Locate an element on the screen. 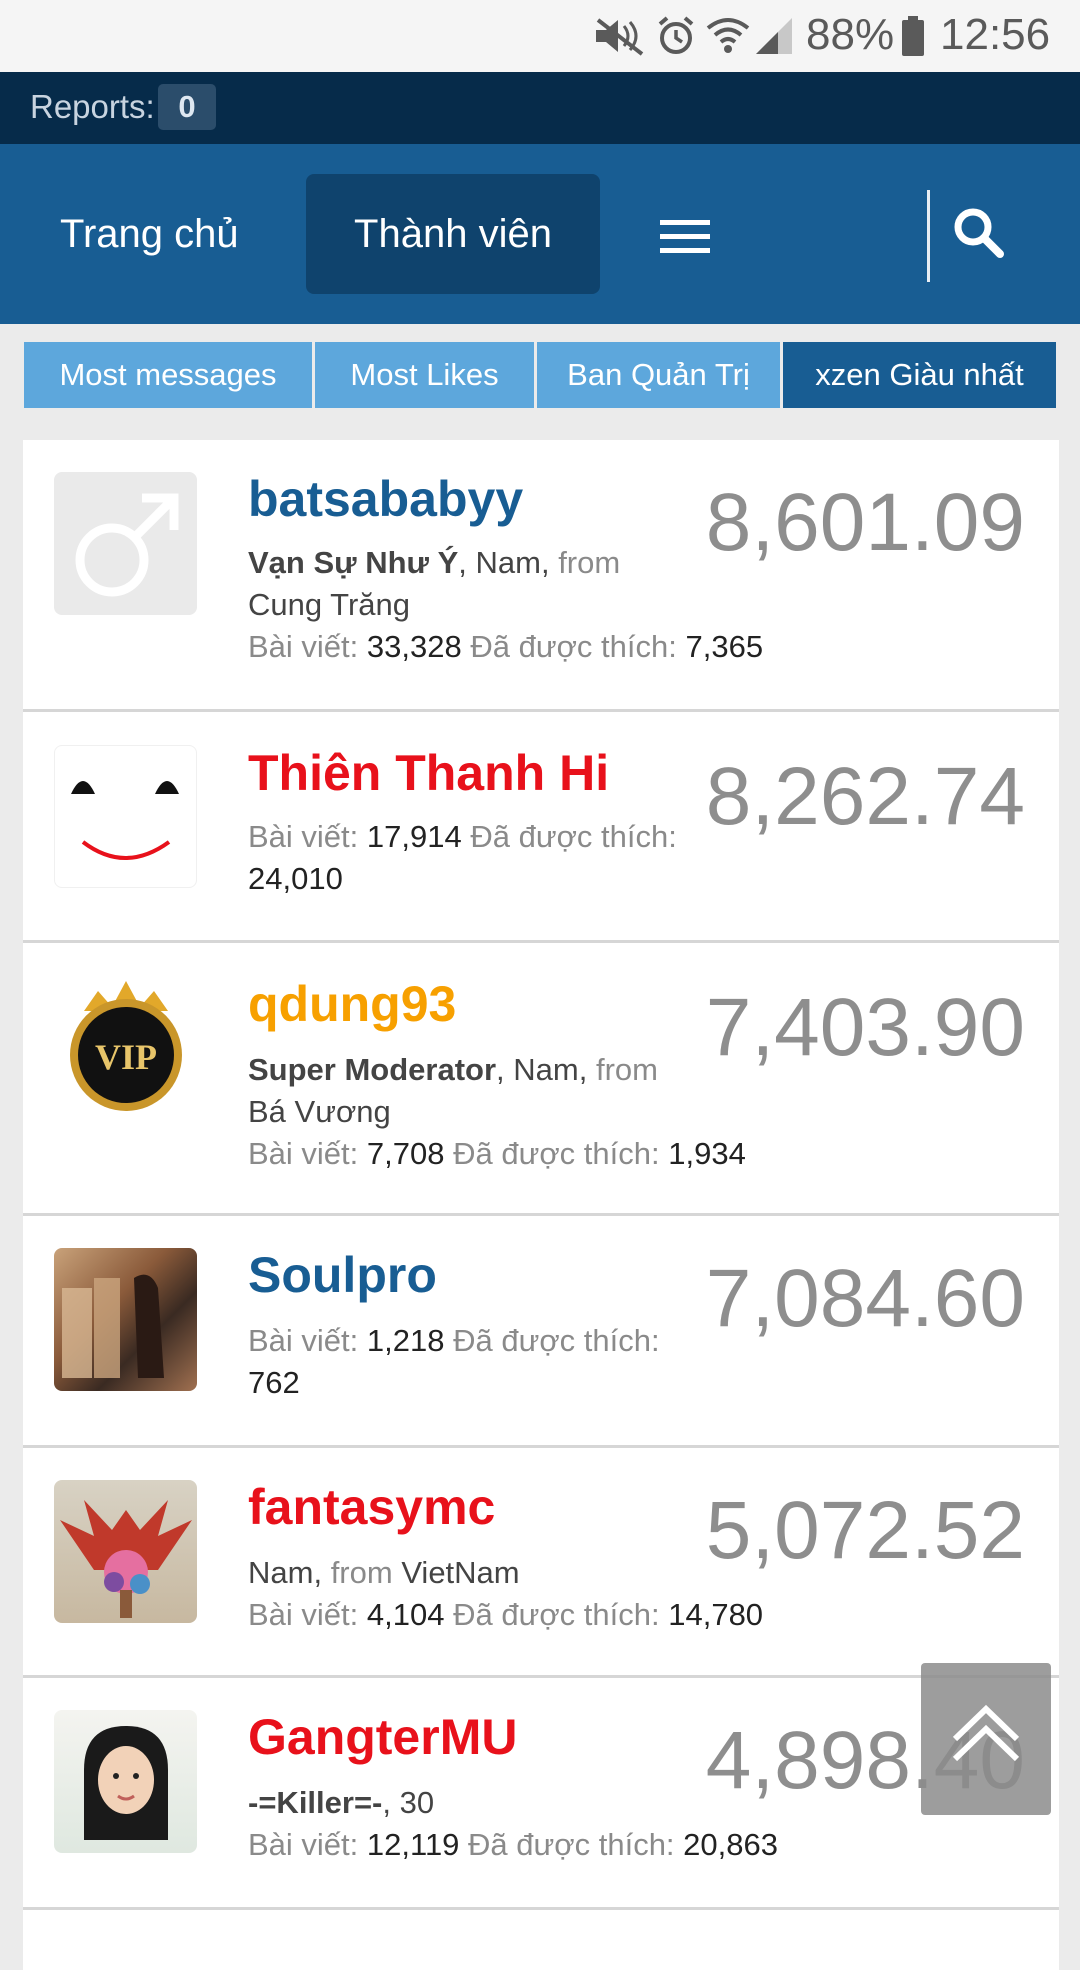 This screenshot has width=1080, height=1970. smiley-face-icon is located at coordinates (125, 820).